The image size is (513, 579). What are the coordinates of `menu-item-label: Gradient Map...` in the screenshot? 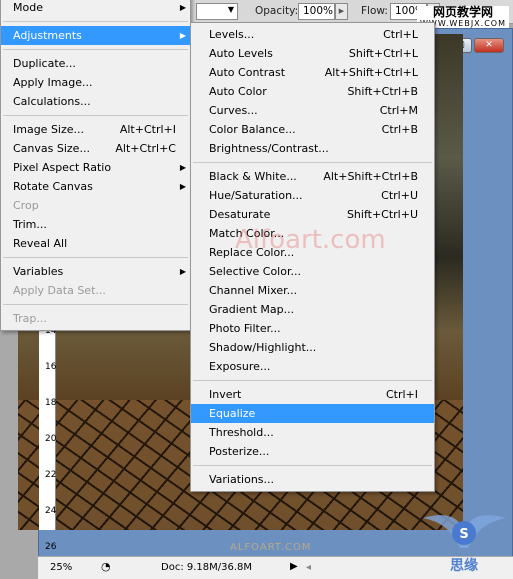 It's located at (252, 309).